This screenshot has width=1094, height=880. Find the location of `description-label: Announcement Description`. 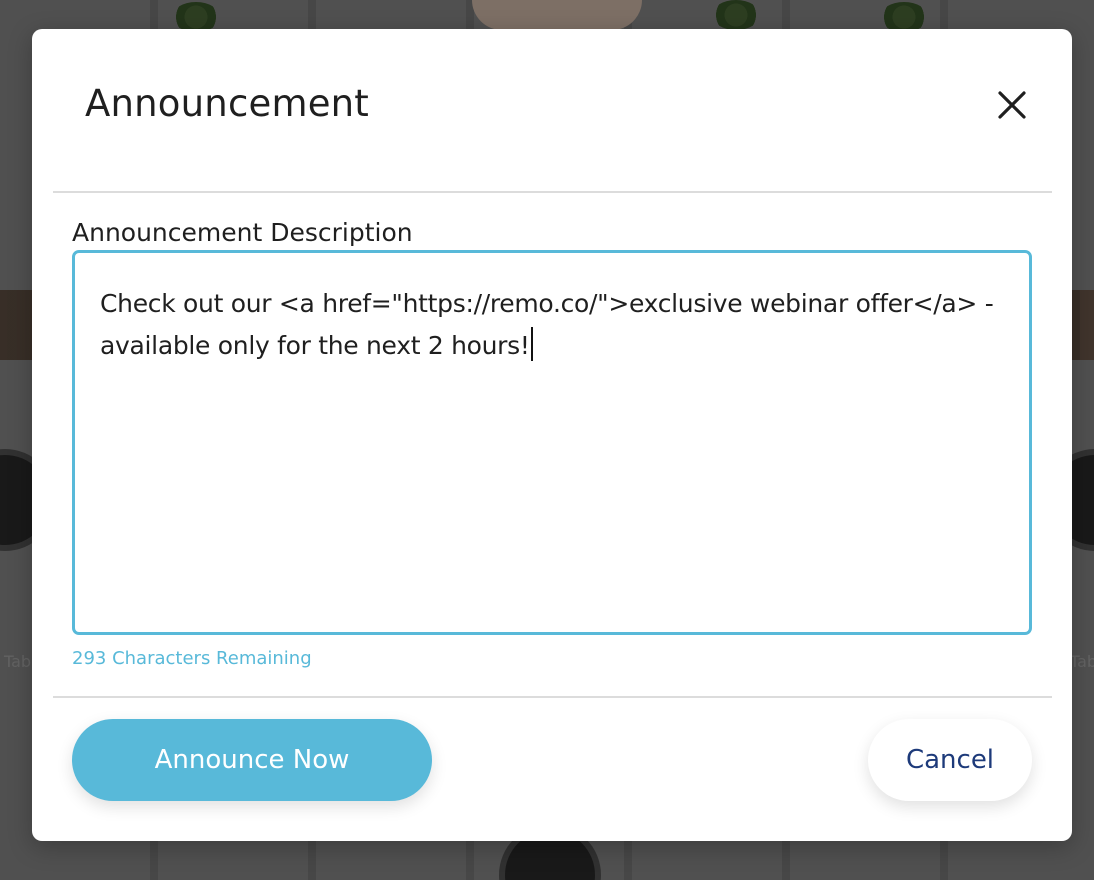

description-label: Announcement Description is located at coordinates (242, 232).